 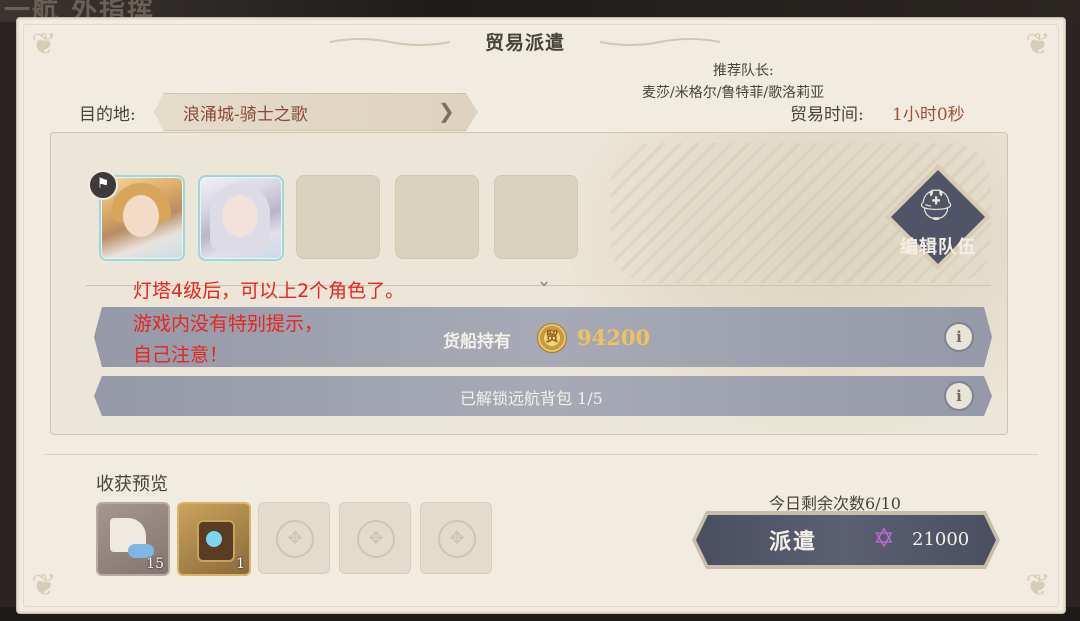 I want to click on chevron-down-icon: ⌄, so click(x=544, y=282).